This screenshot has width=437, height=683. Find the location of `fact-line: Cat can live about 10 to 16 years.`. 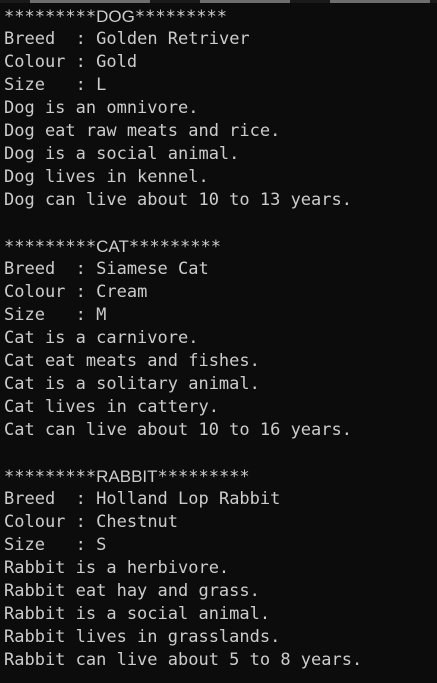

fact-line: Cat can live about 10 to 16 years. is located at coordinates (178, 430).